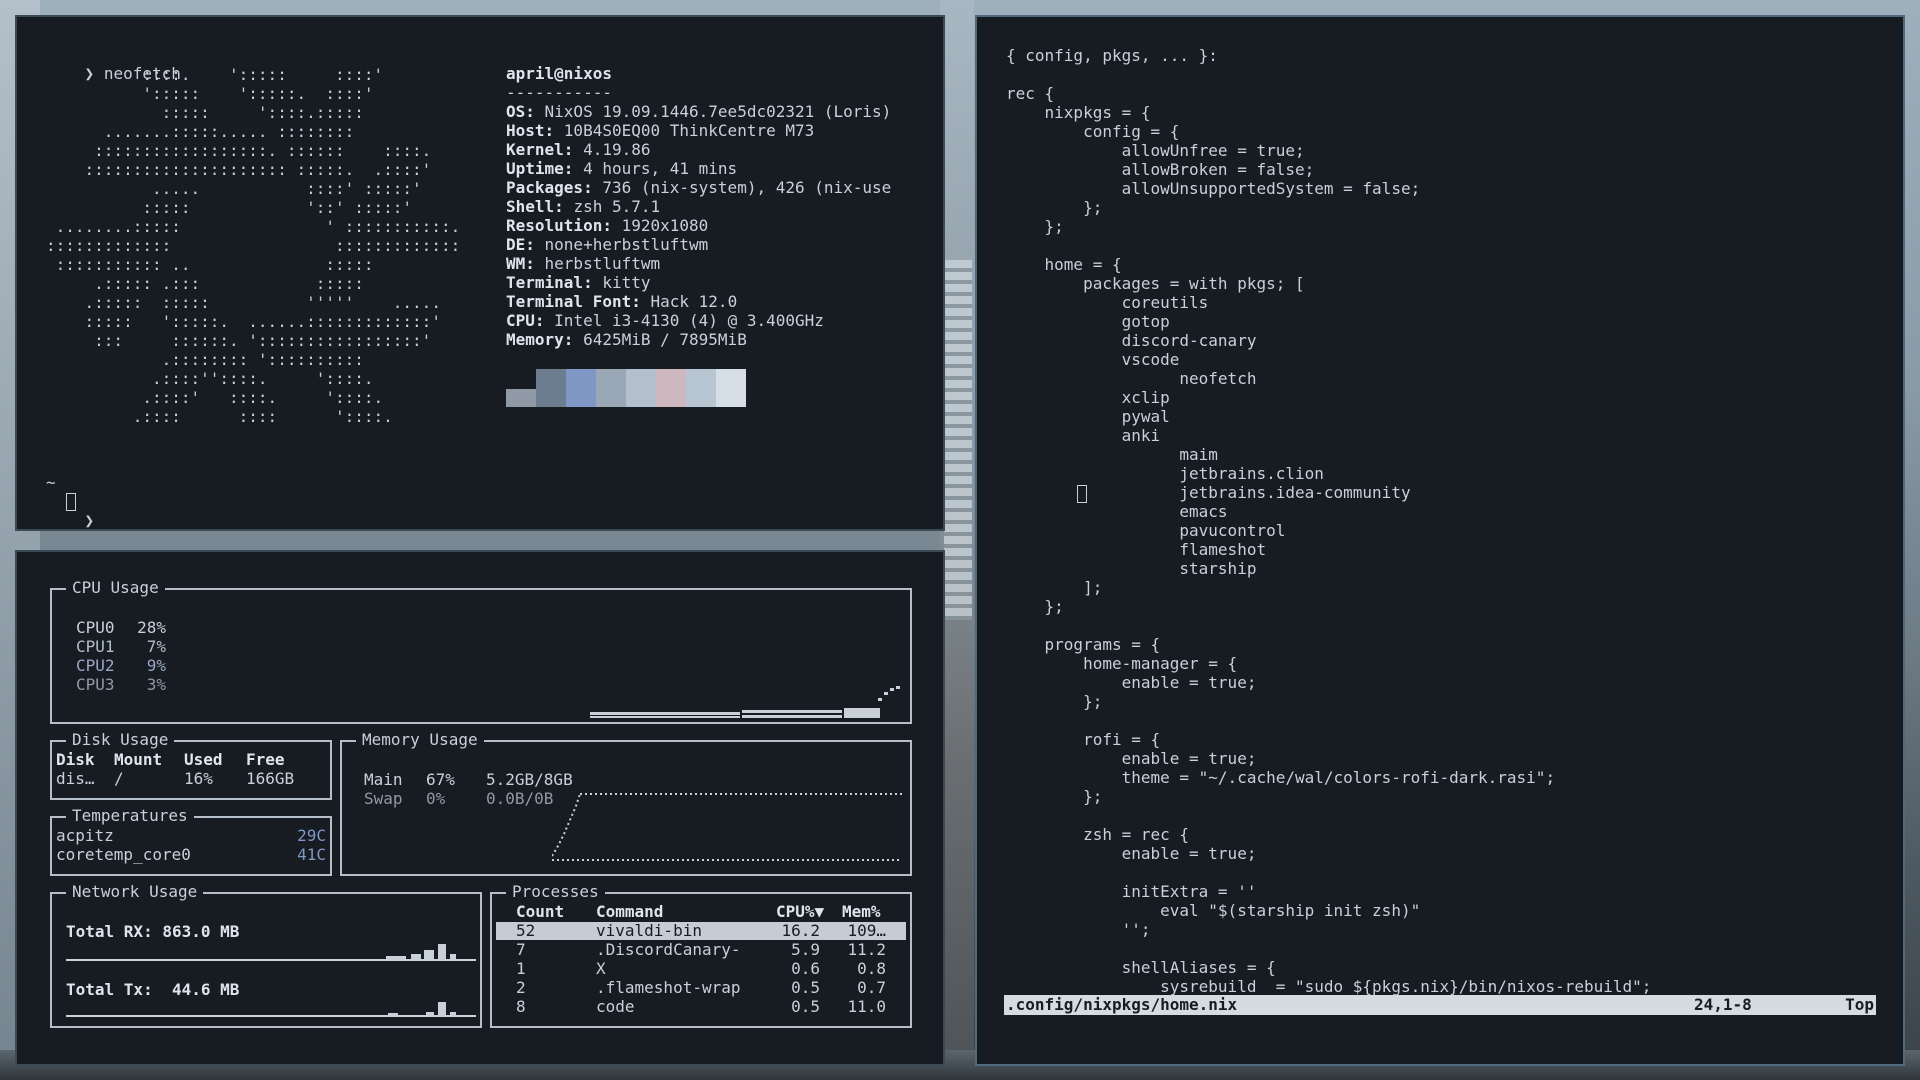  Describe the element at coordinates (1083, 435) in the screenshot. I see `editor-line: anki` at that location.